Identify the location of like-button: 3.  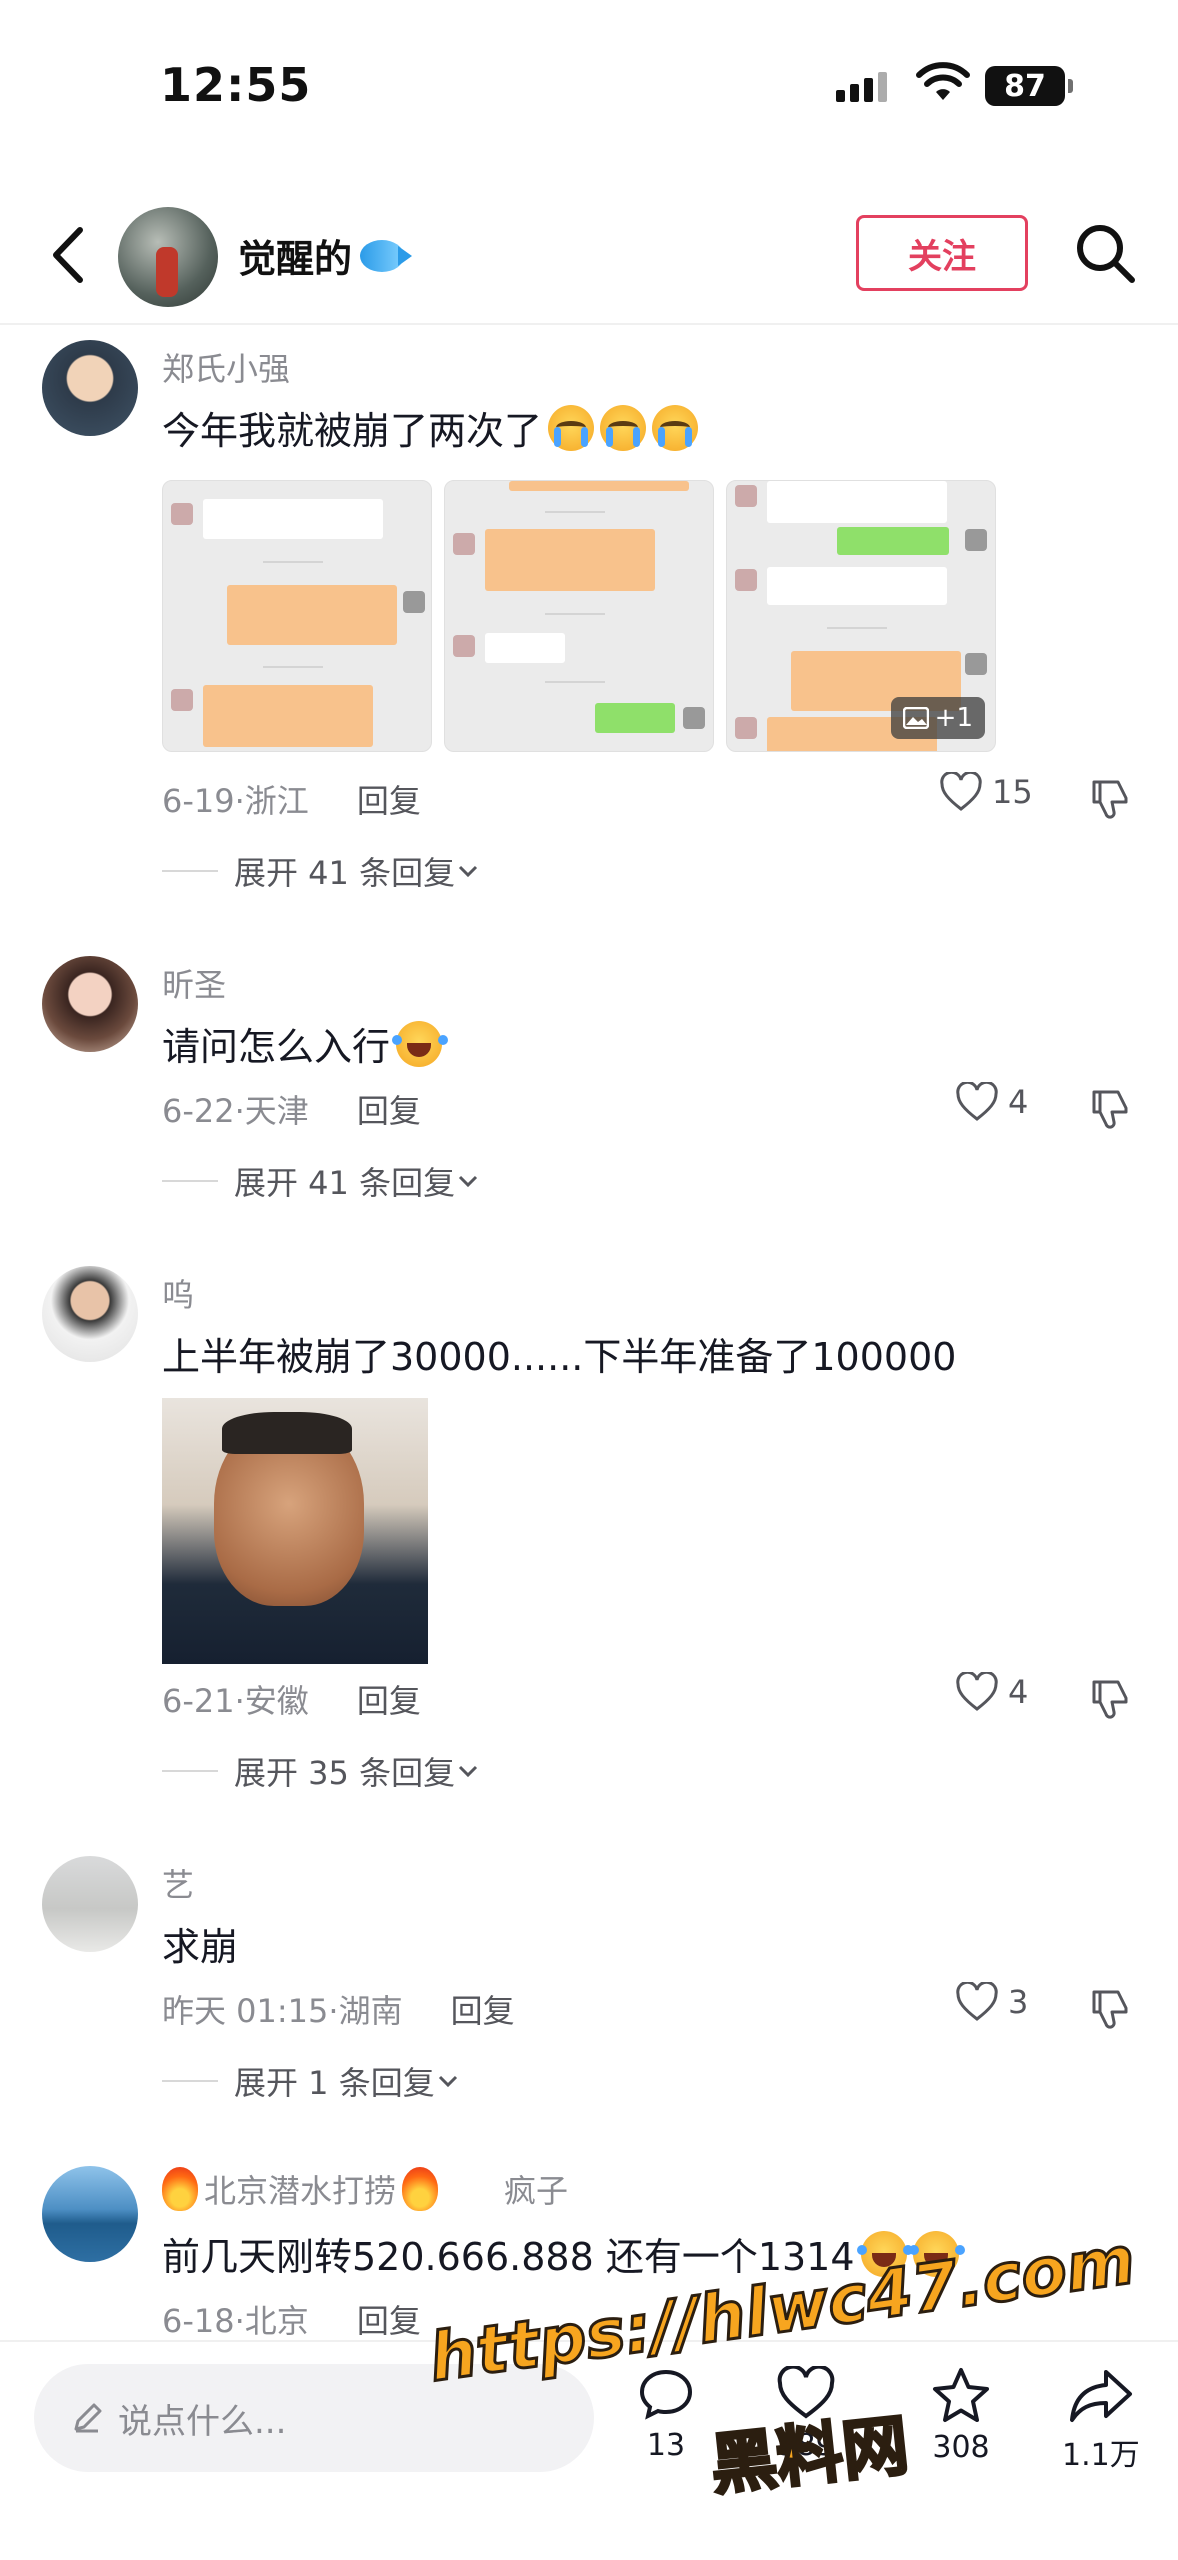
(992, 2002).